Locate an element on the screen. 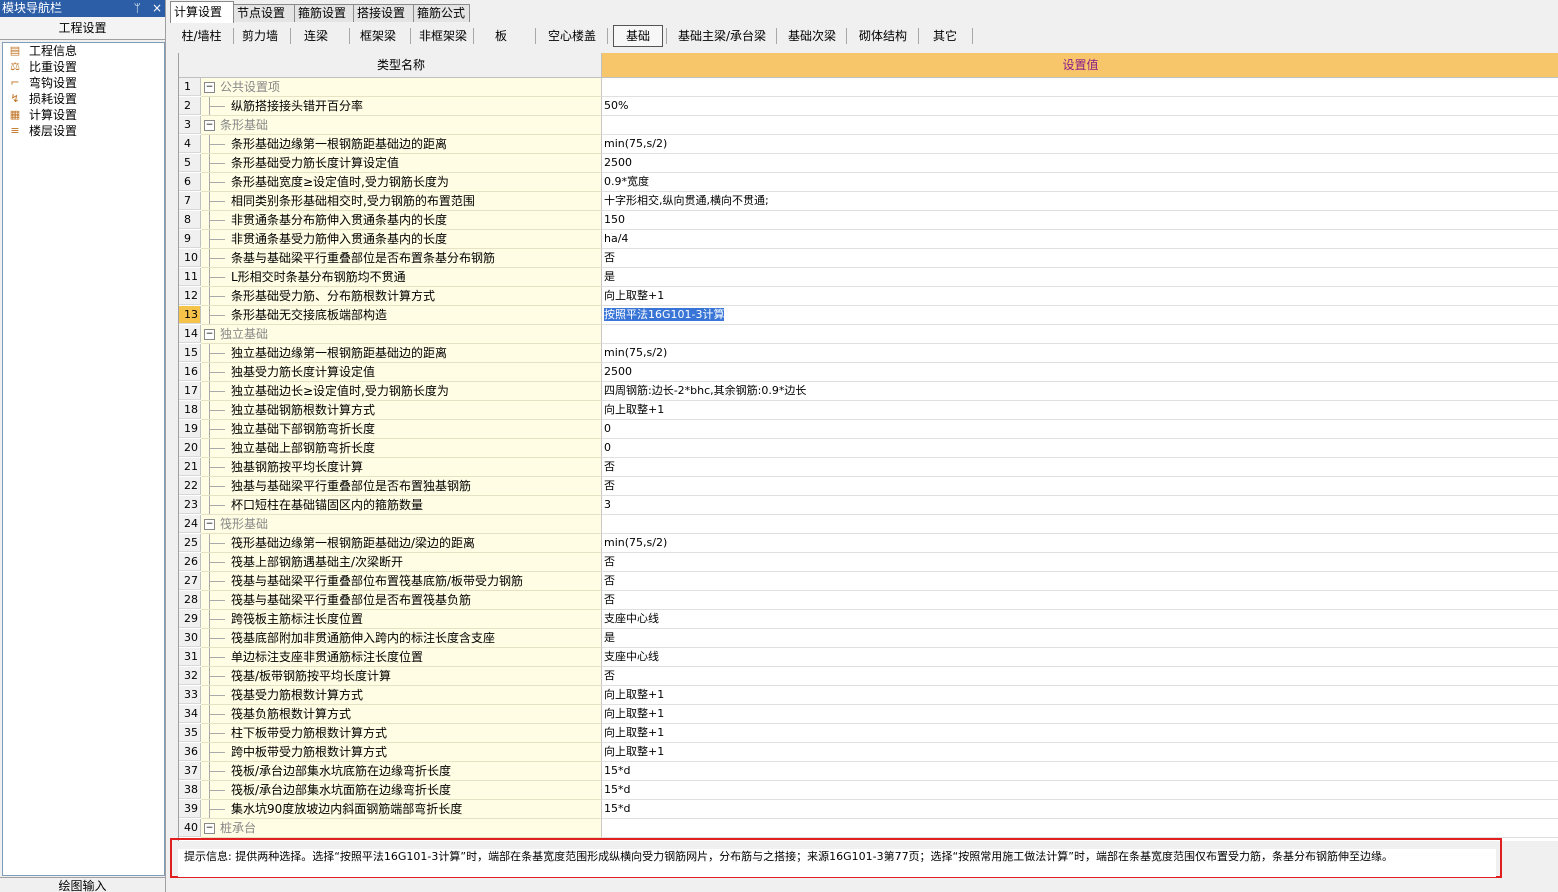 Image resolution: width=1558 pixels, height=892 pixels. nav-drawing-input: 绘图输入 is located at coordinates (82, 884).